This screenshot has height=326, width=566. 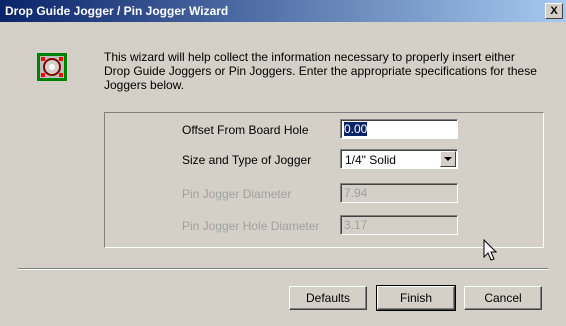 I want to click on pin-hole-diameter-field: 3.17, so click(x=399, y=225).